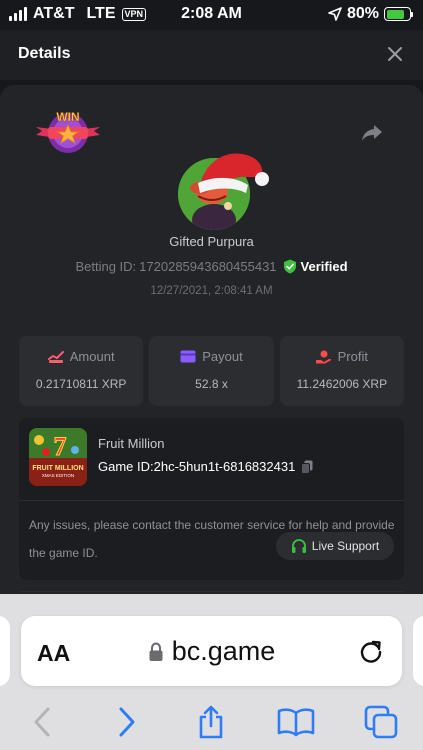 Image resolution: width=423 pixels, height=750 pixels. I want to click on game-thumbnail: 7 FRUIT MILLION XMAS EDITION, so click(58, 457).